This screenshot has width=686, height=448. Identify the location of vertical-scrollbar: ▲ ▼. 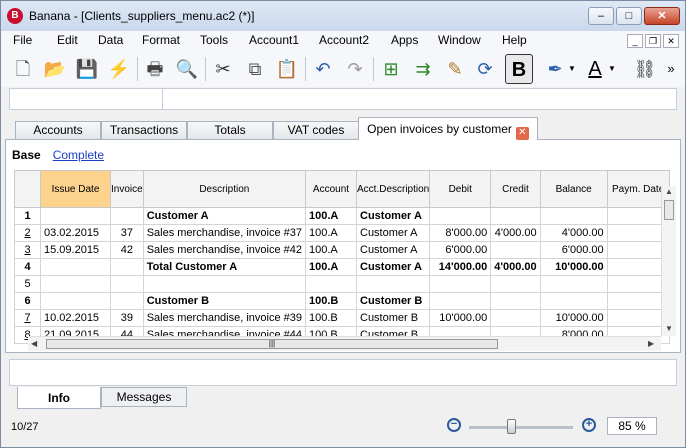
(668, 261).